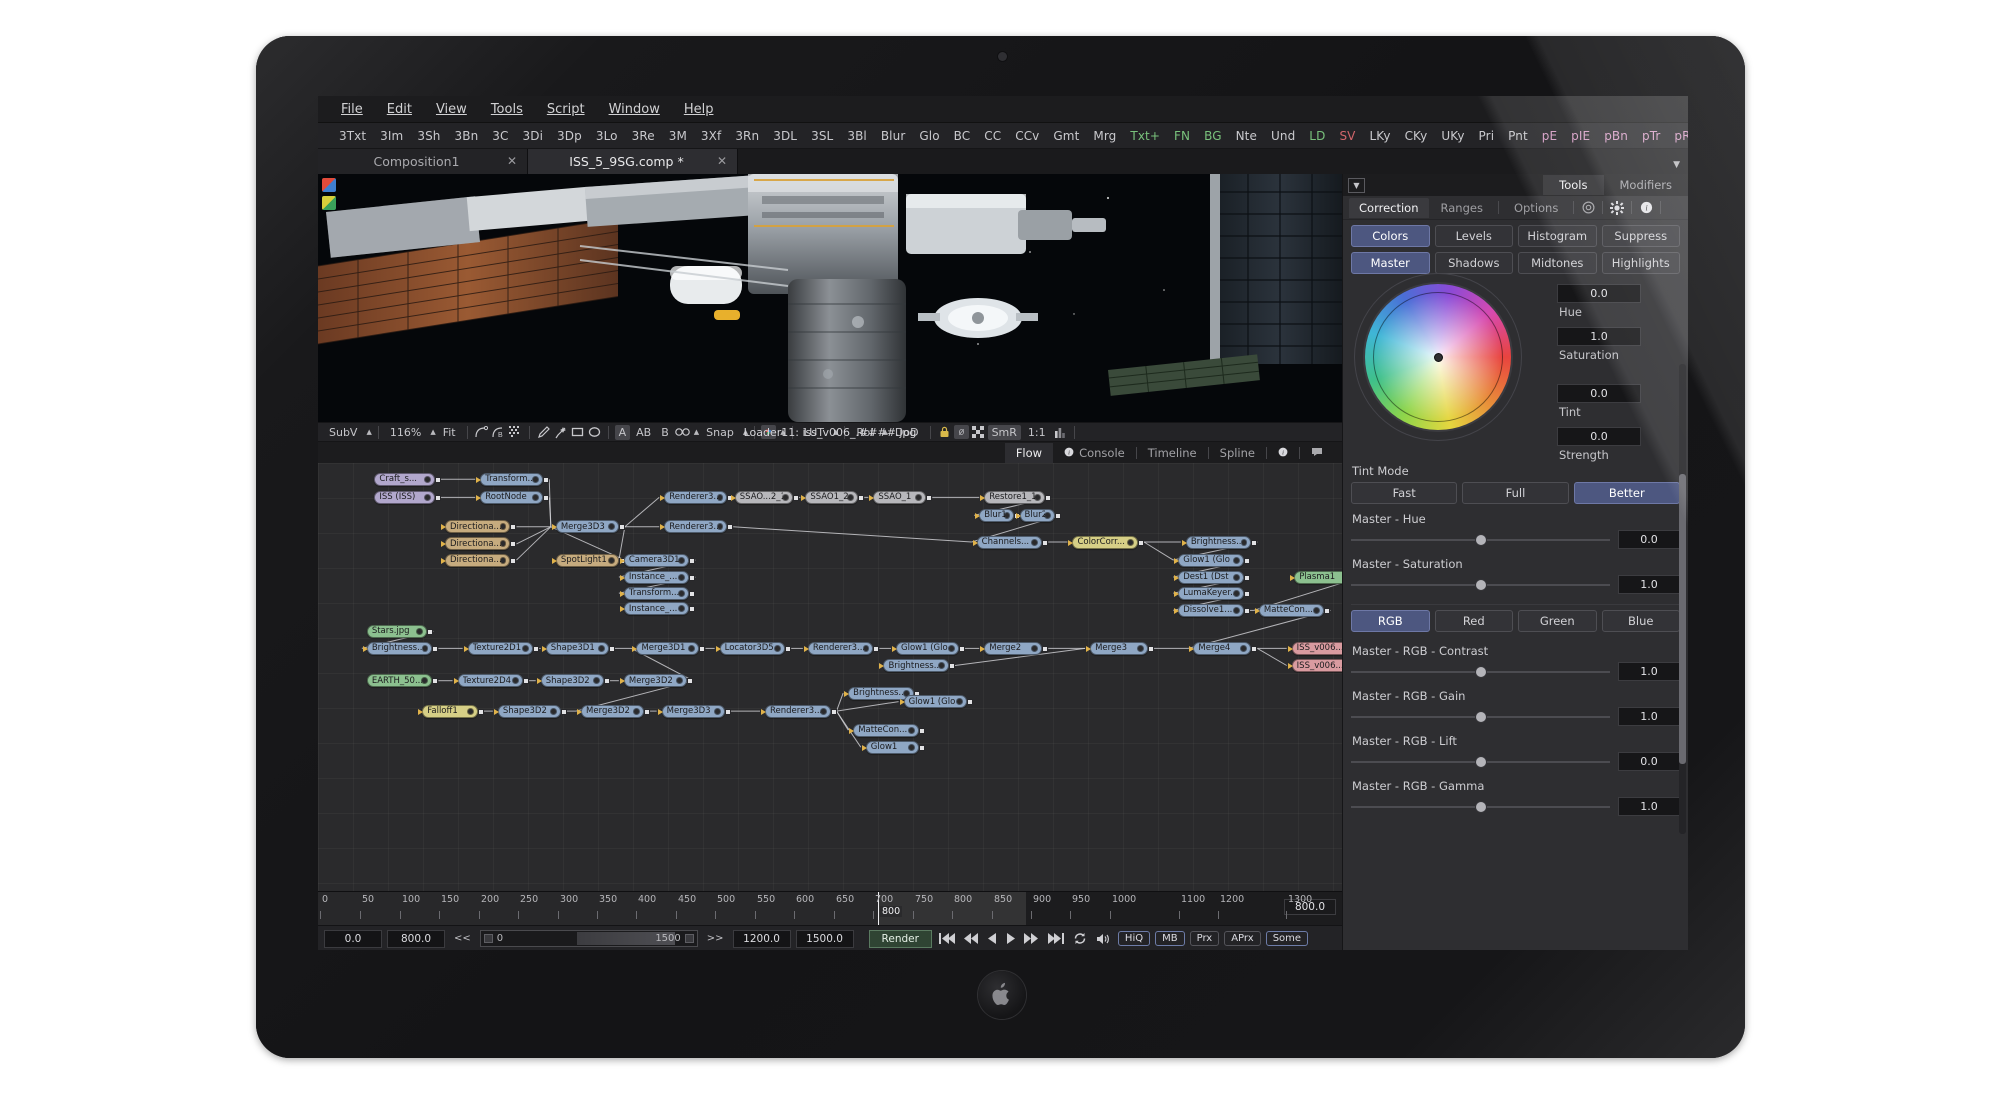 Image resolution: width=2000 pixels, height=1094 pixels. Describe the element at coordinates (416, 938) in the screenshot. I see `global-out-field: 800.0` at that location.